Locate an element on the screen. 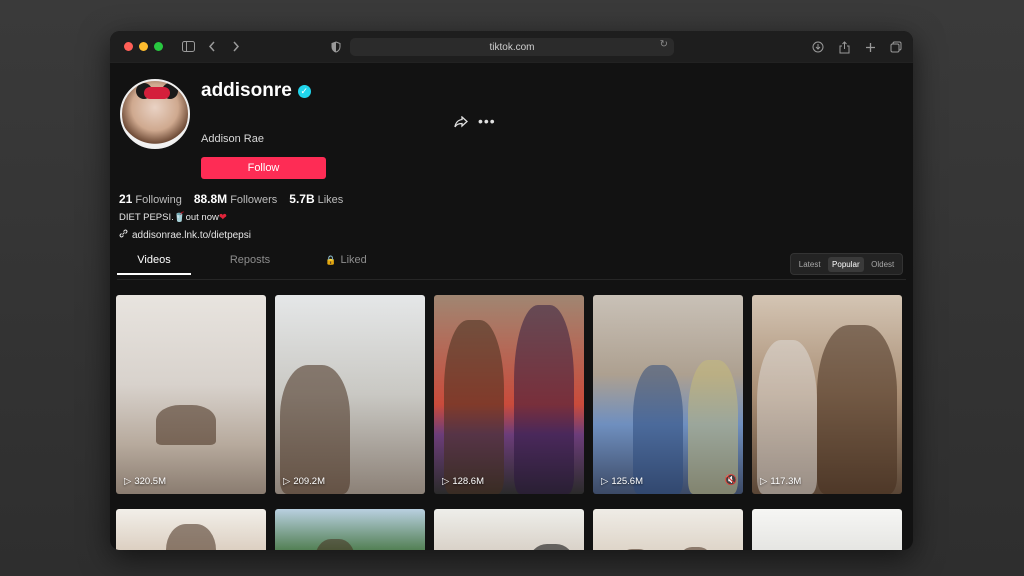  tab-reposts: Reposts is located at coordinates (250, 264).